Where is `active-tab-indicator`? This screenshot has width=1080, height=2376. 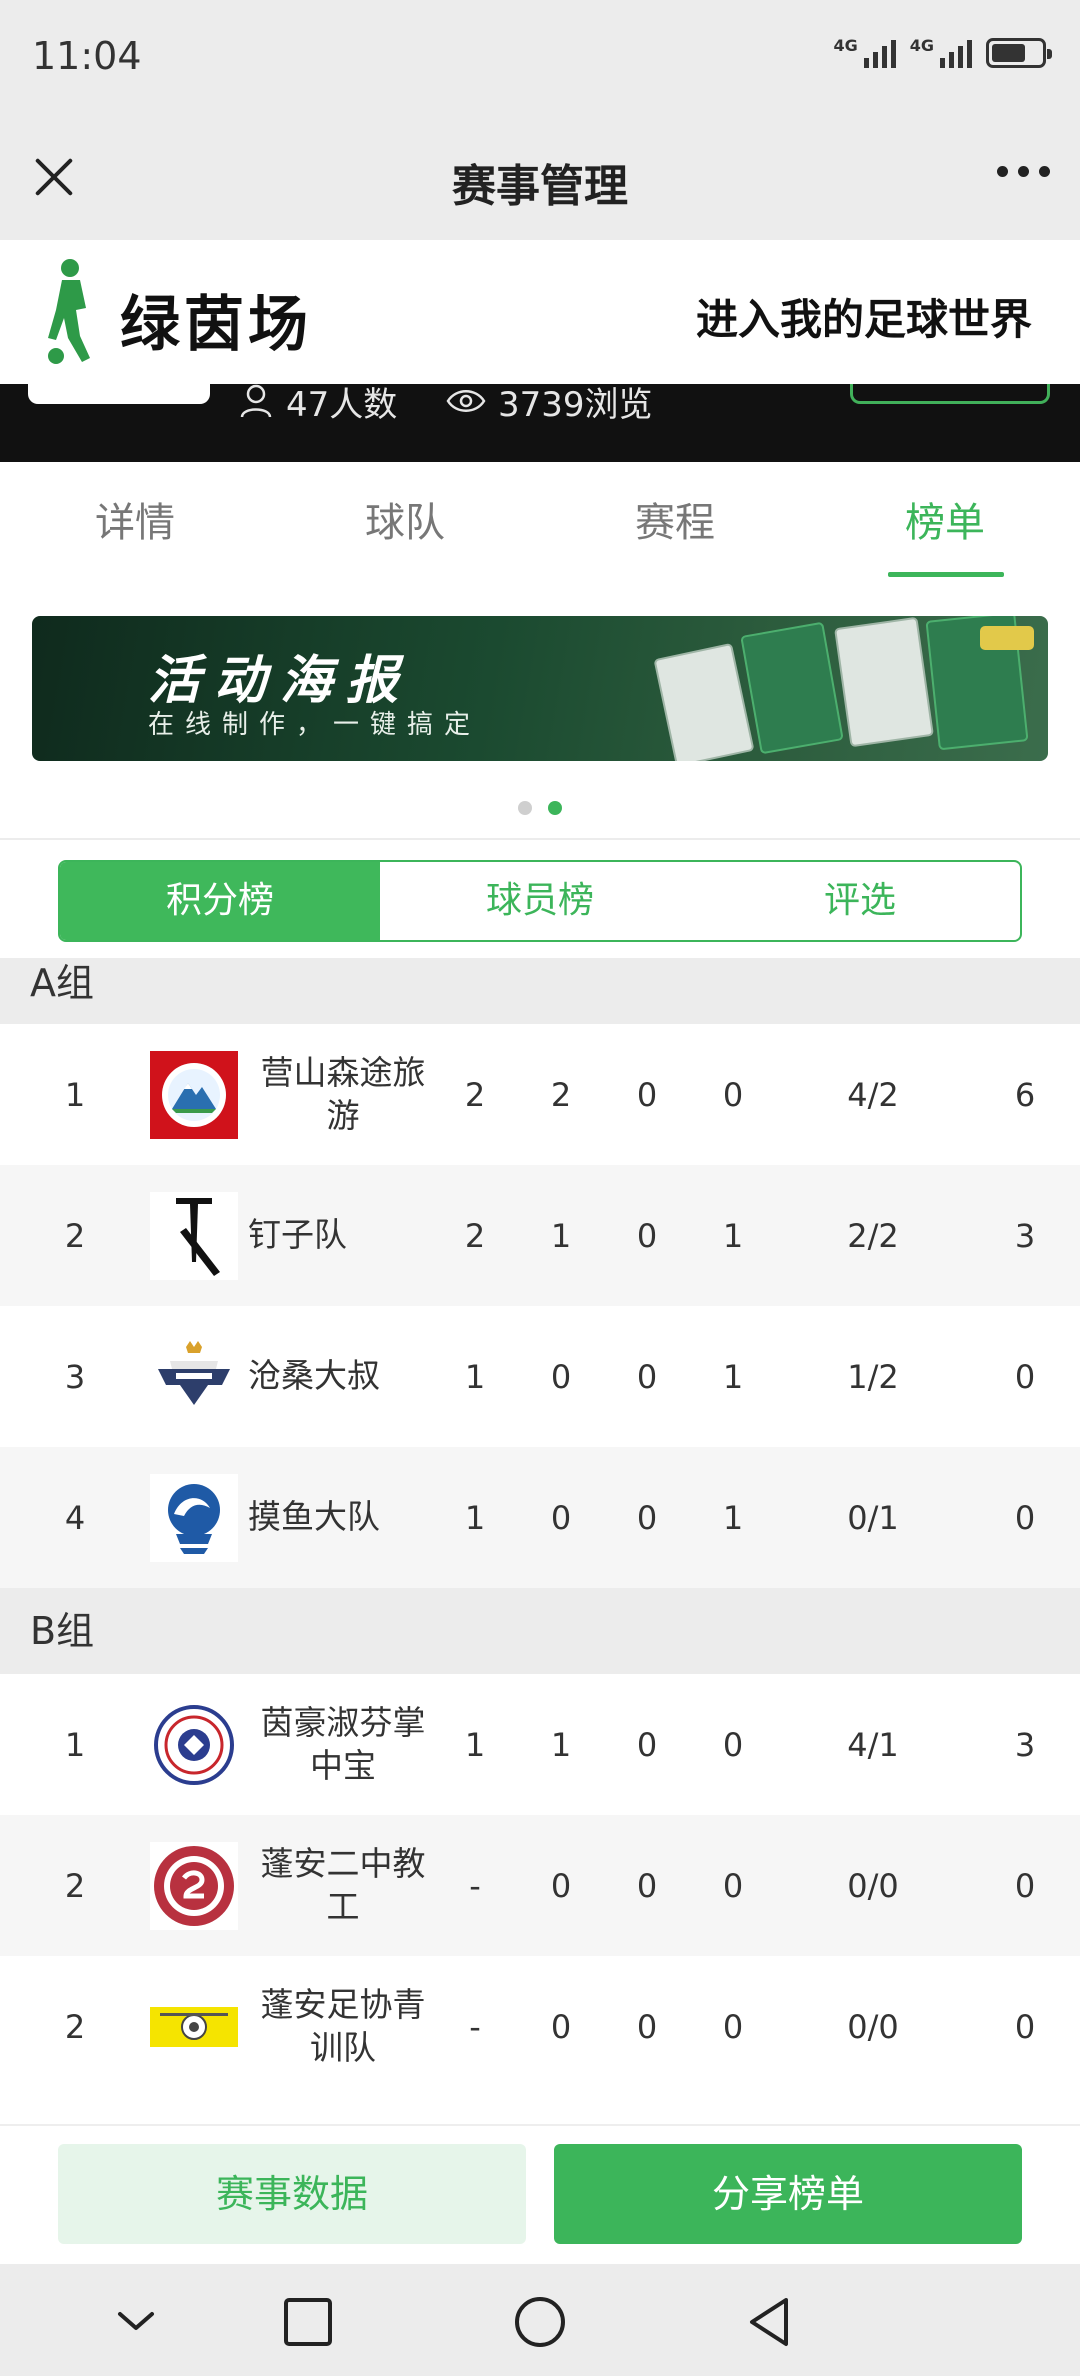
active-tab-indicator is located at coordinates (946, 574).